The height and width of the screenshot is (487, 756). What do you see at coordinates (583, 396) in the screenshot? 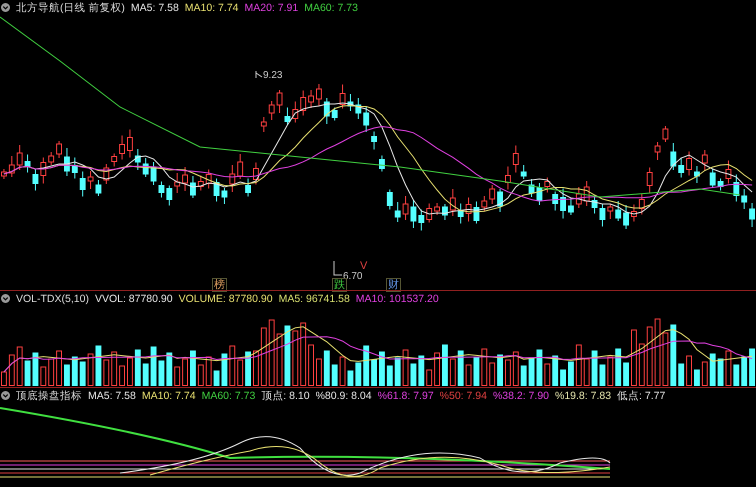
I see `indicator-value: %19.8: 7.83` at bounding box center [583, 396].